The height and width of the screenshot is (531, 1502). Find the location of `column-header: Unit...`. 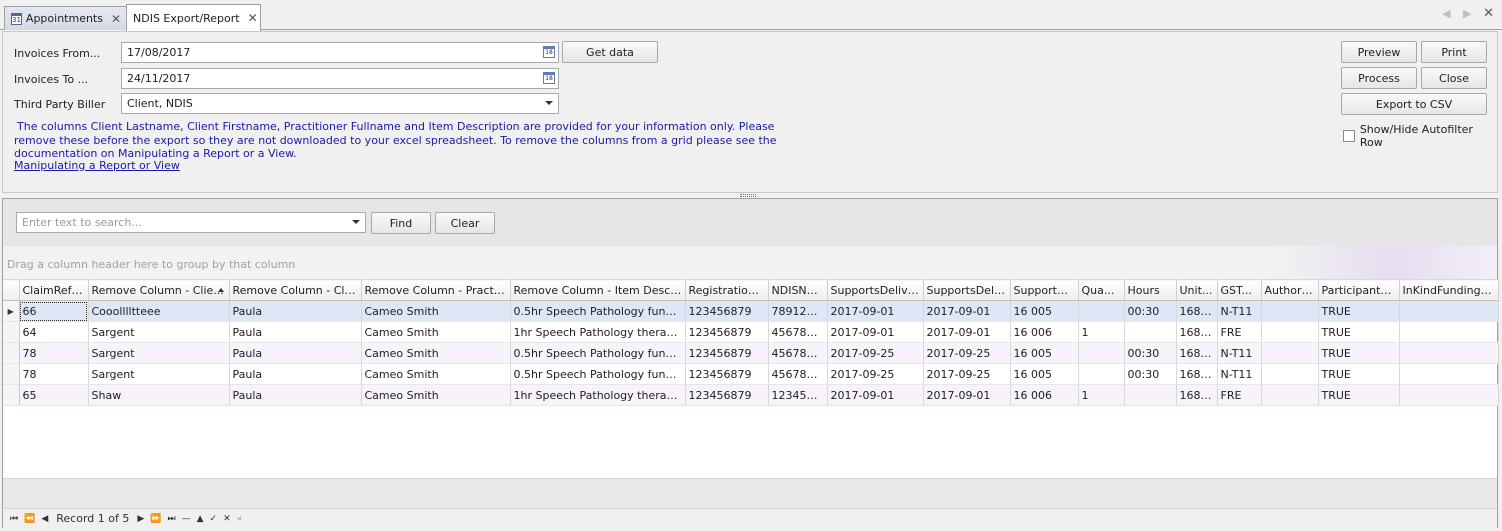

column-header: Unit... is located at coordinates (1197, 290).